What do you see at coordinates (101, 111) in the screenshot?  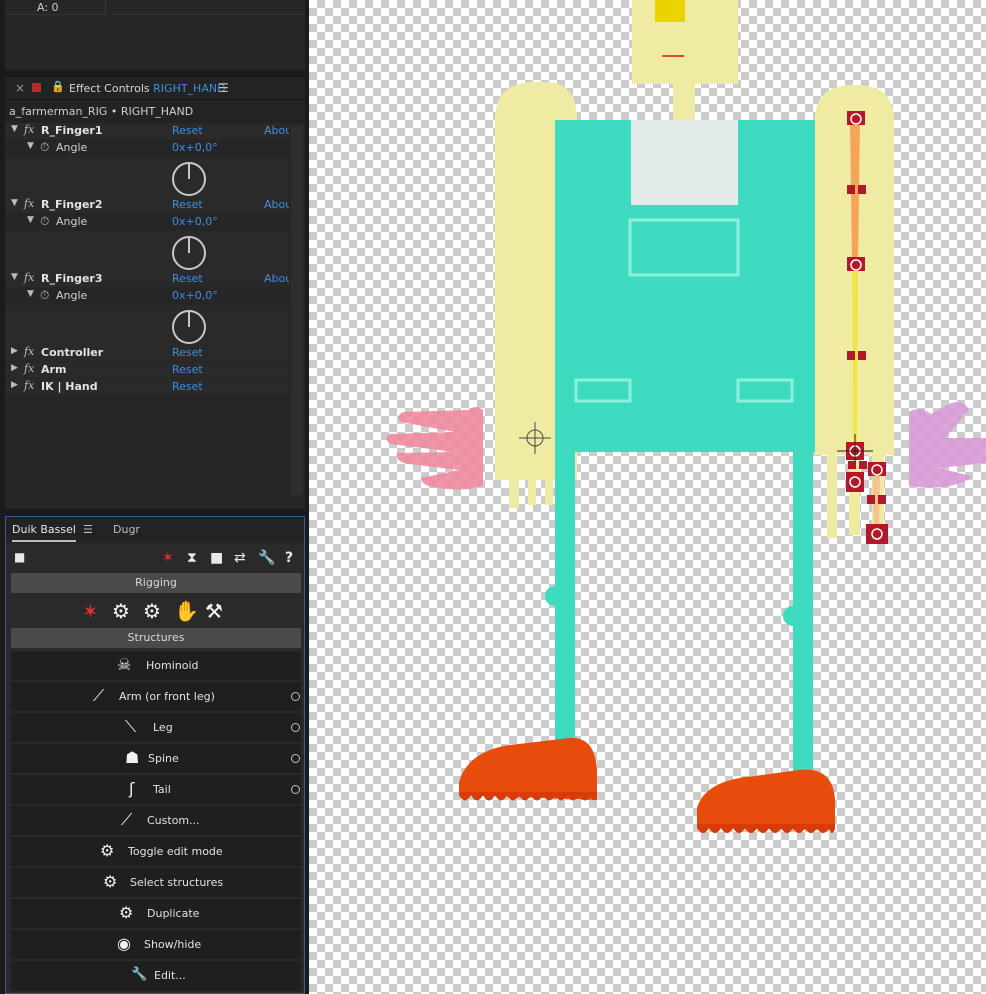 I see `effect-controls-layer-path: a_farmerman_RIG • RIGHT_HAND` at bounding box center [101, 111].